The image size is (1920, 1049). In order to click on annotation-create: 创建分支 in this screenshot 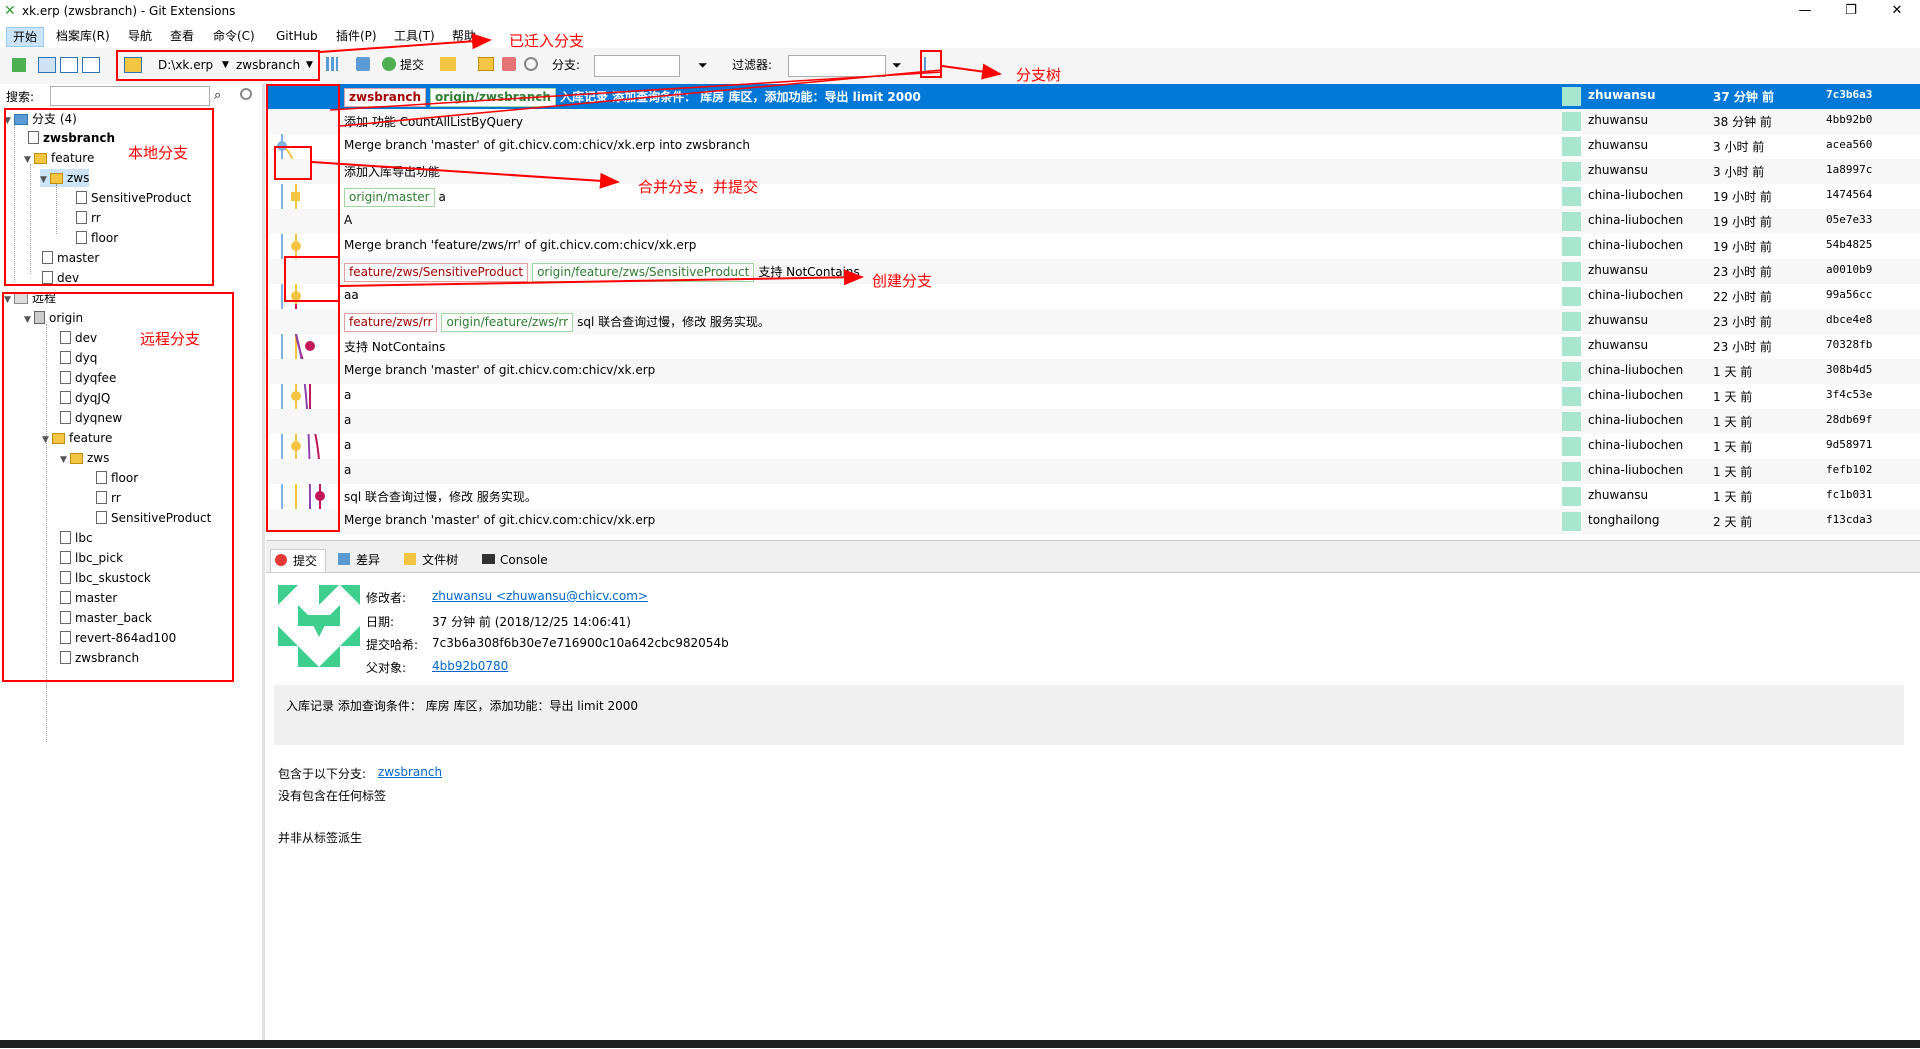, I will do `click(902, 281)`.